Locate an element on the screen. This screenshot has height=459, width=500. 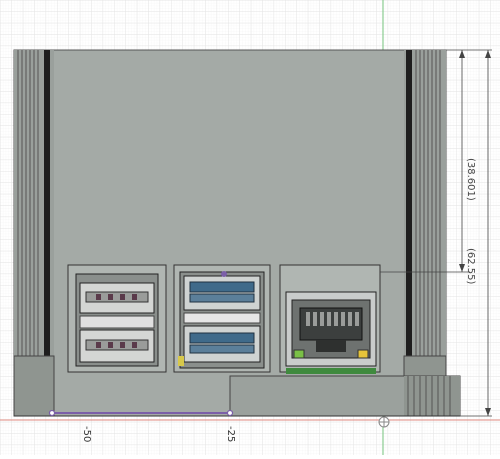
rj45-ethernet-port is located at coordinates (330, 319).